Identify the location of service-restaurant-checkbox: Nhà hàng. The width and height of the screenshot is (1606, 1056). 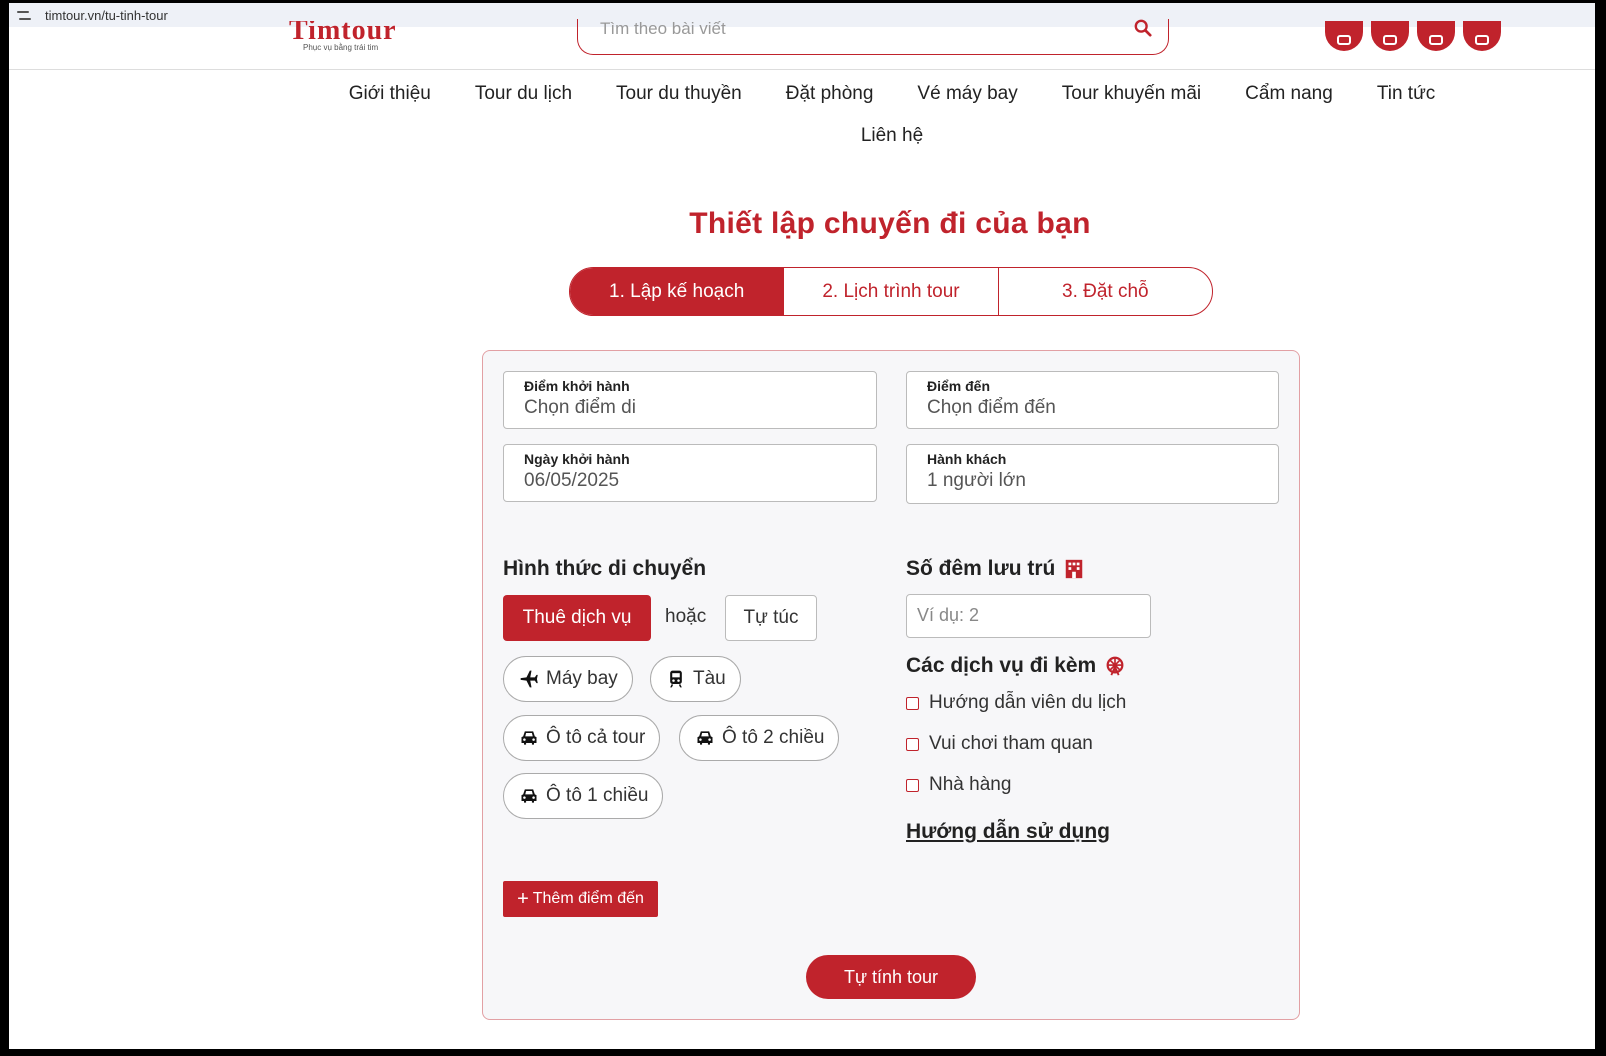
(958, 785).